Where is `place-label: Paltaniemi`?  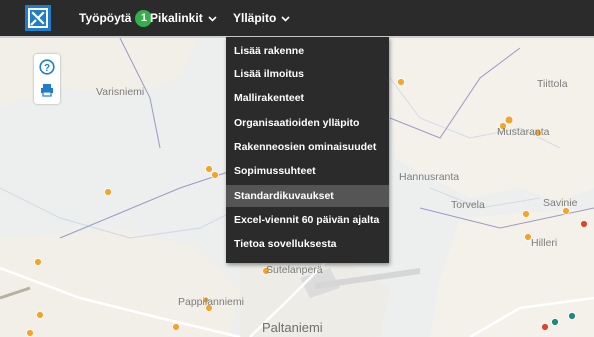
place-label: Paltaniemi is located at coordinates (292, 327).